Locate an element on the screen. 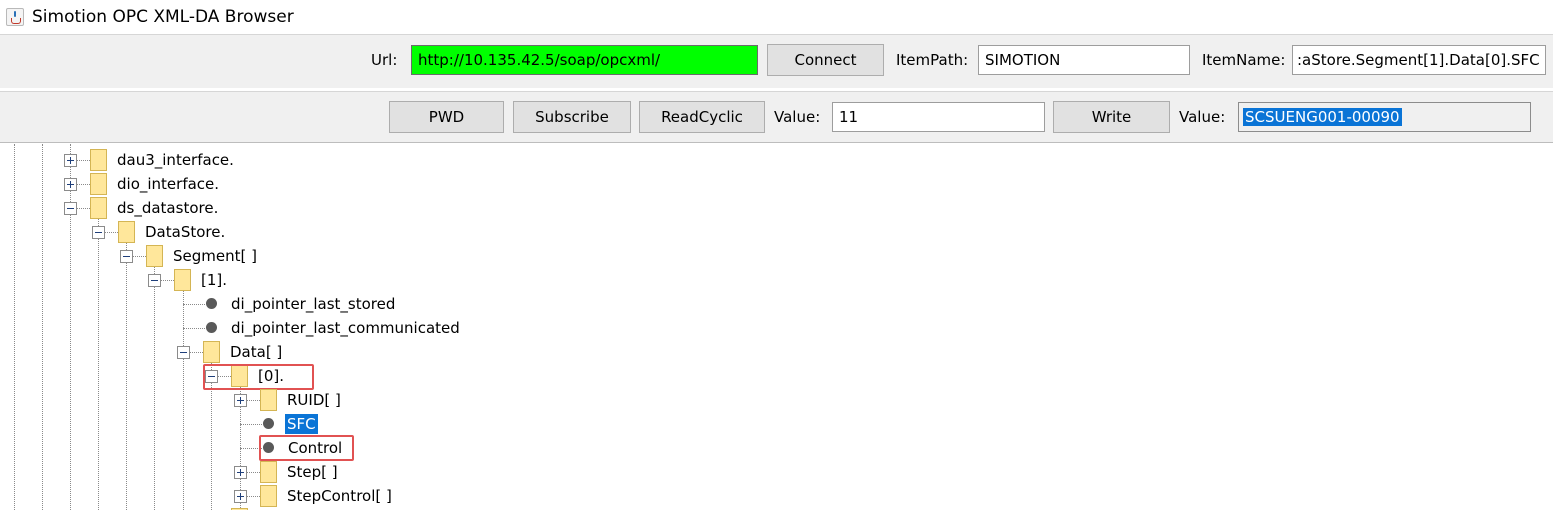  readcyclic-button: ReadCyclic is located at coordinates (702, 117).